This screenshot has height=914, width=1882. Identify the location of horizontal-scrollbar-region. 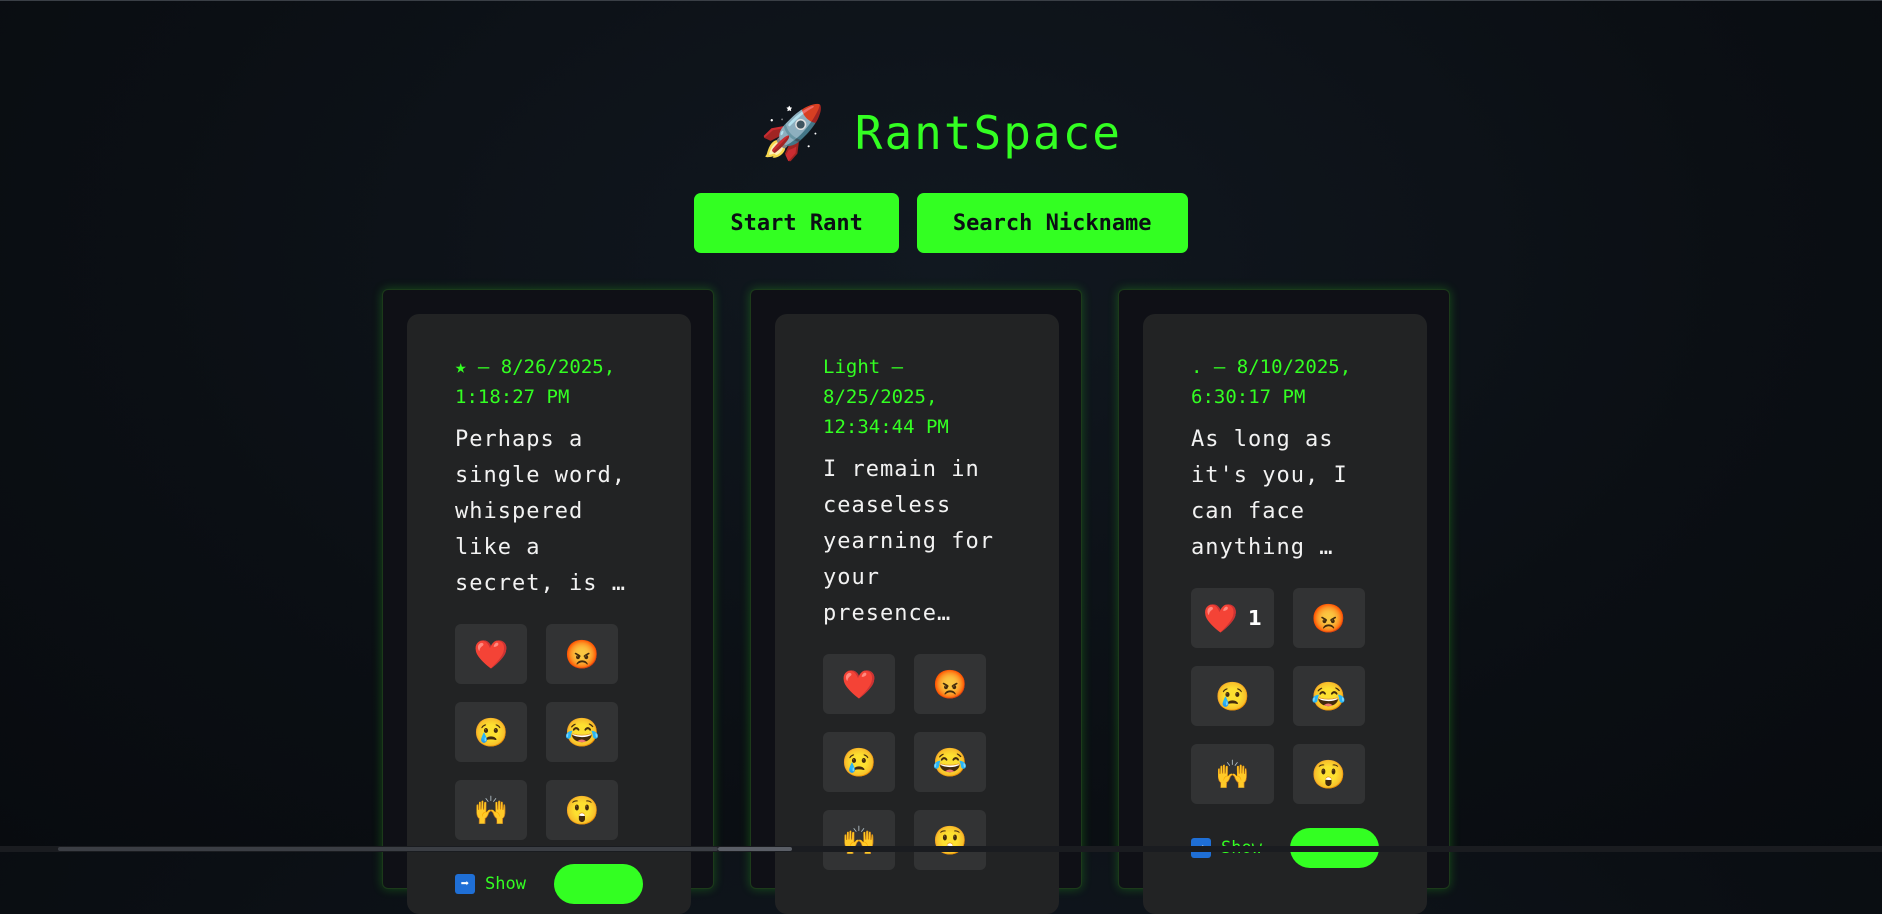
(388, 849).